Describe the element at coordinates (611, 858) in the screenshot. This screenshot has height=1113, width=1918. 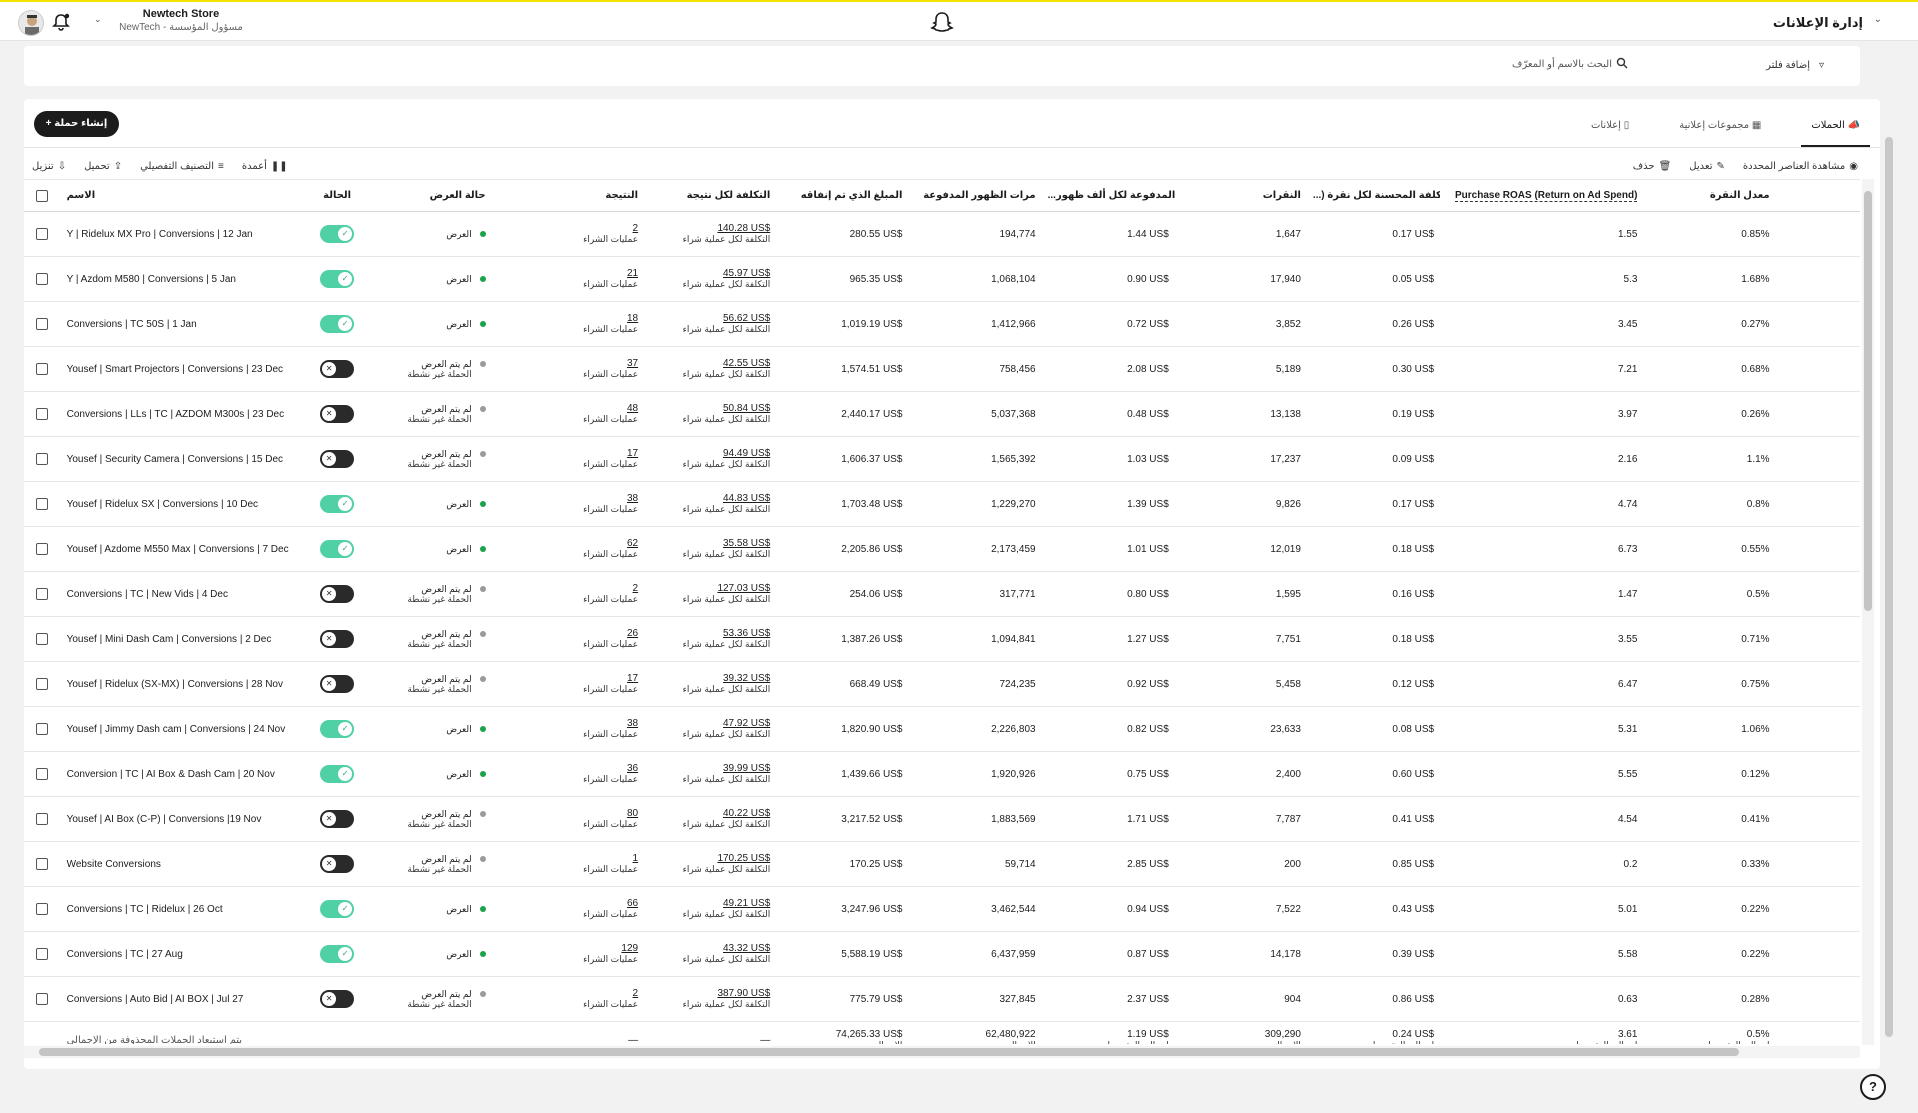
I see `result-value: 1` at that location.